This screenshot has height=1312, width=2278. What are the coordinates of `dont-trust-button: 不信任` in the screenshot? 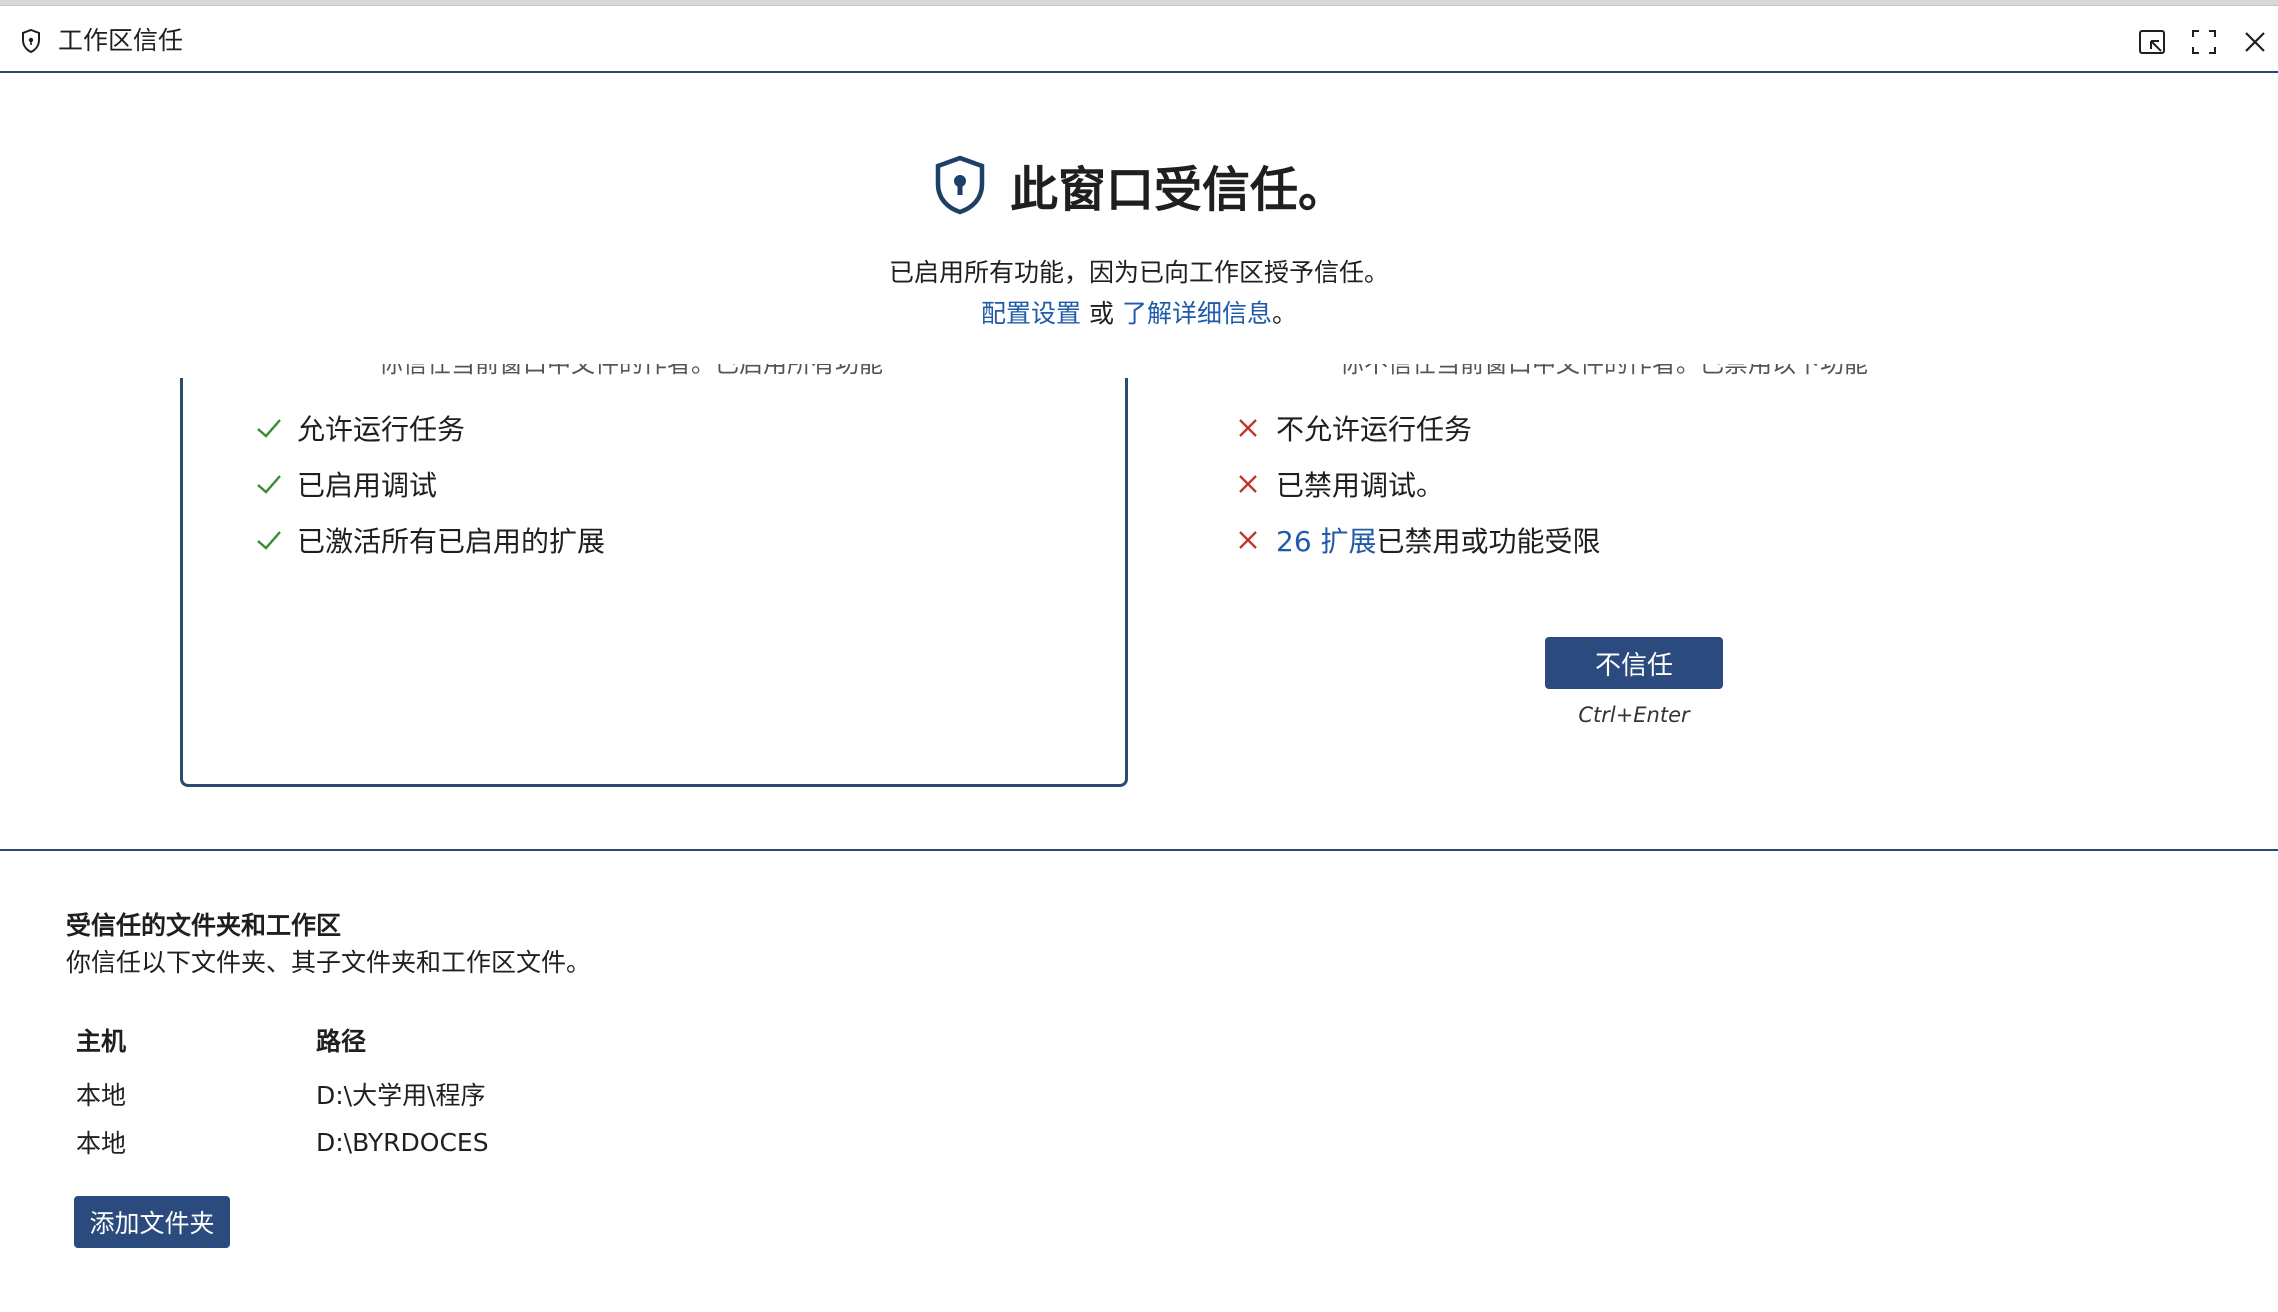 It's located at (1634, 663).